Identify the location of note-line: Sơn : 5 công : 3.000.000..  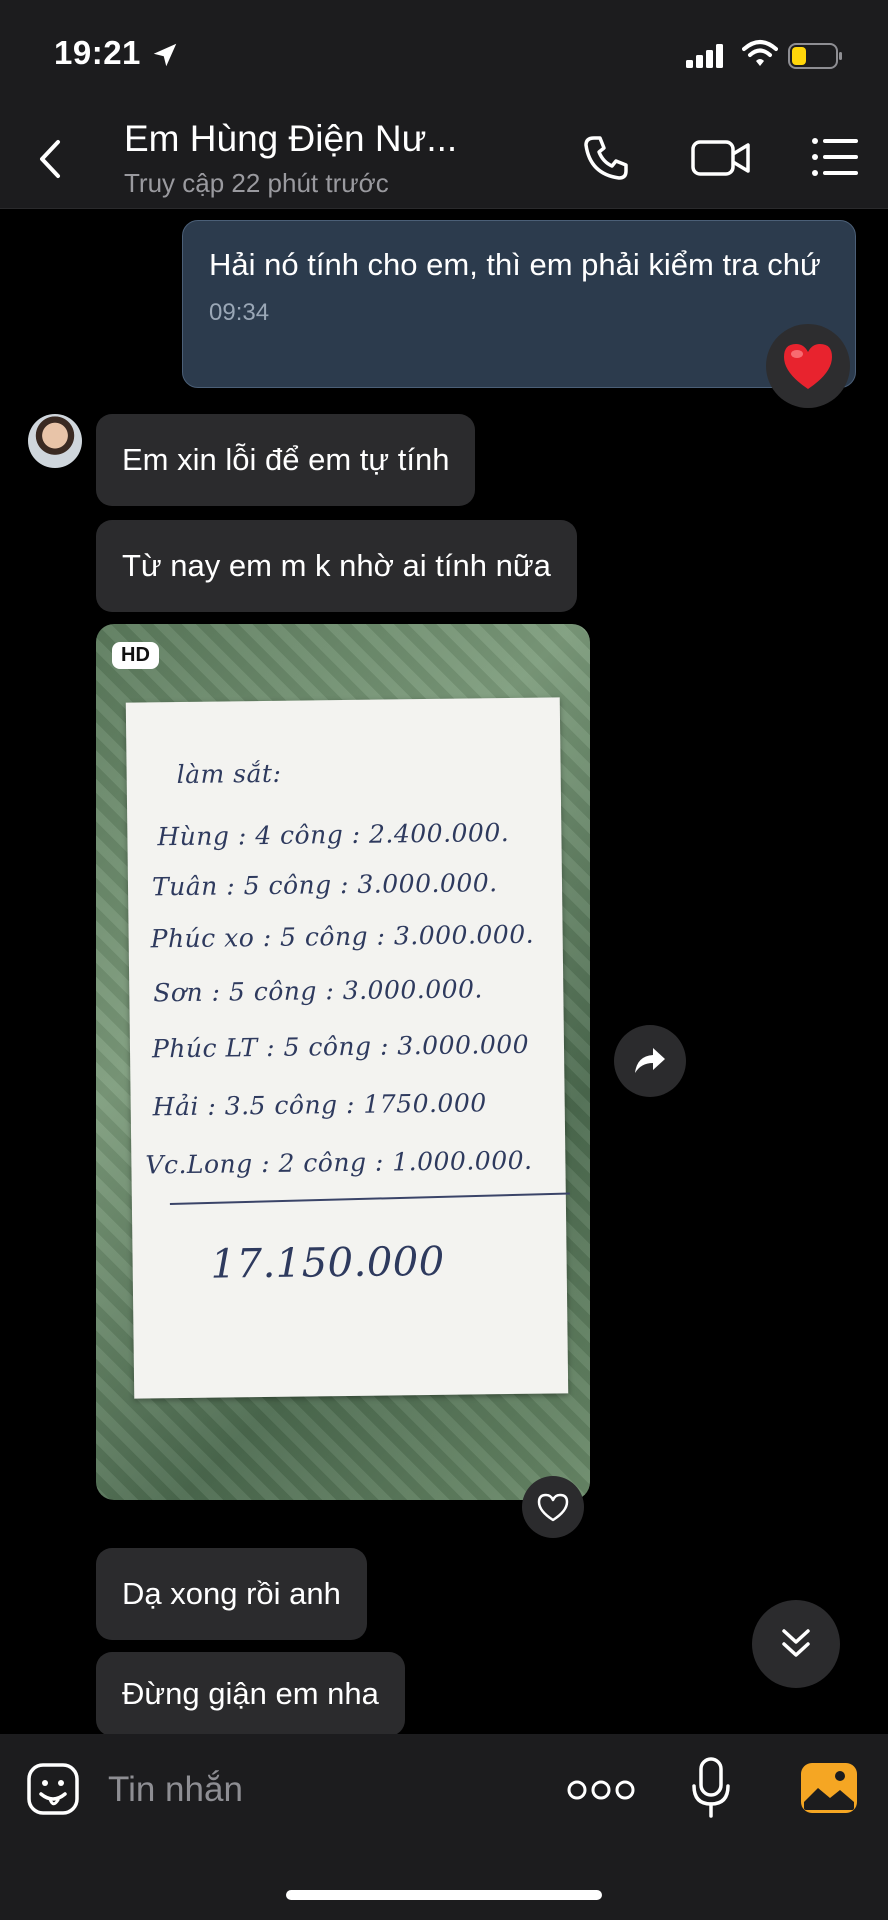
(318, 991).